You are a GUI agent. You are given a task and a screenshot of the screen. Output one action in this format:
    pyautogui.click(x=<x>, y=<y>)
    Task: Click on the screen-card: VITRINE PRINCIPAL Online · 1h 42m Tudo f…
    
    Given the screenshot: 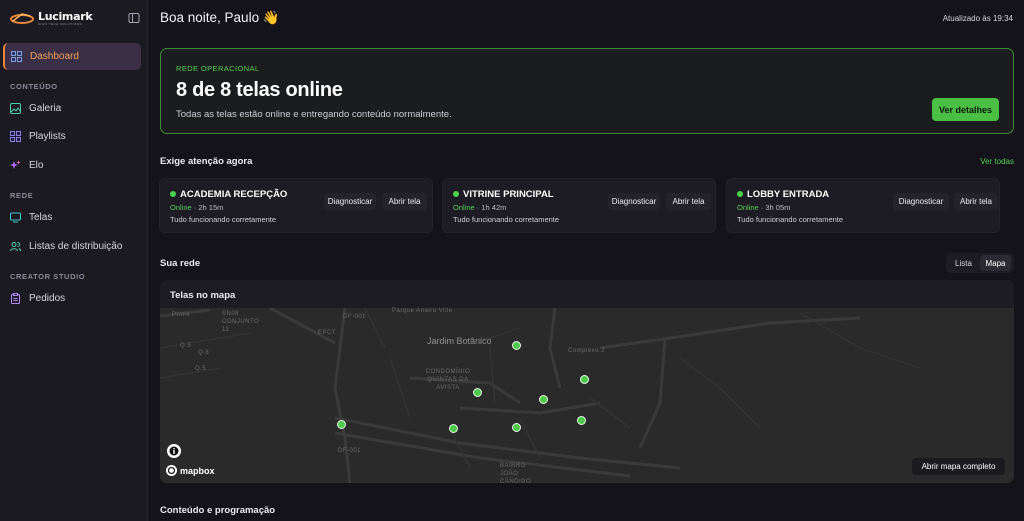 What is the action you would take?
    pyautogui.click(x=579, y=205)
    